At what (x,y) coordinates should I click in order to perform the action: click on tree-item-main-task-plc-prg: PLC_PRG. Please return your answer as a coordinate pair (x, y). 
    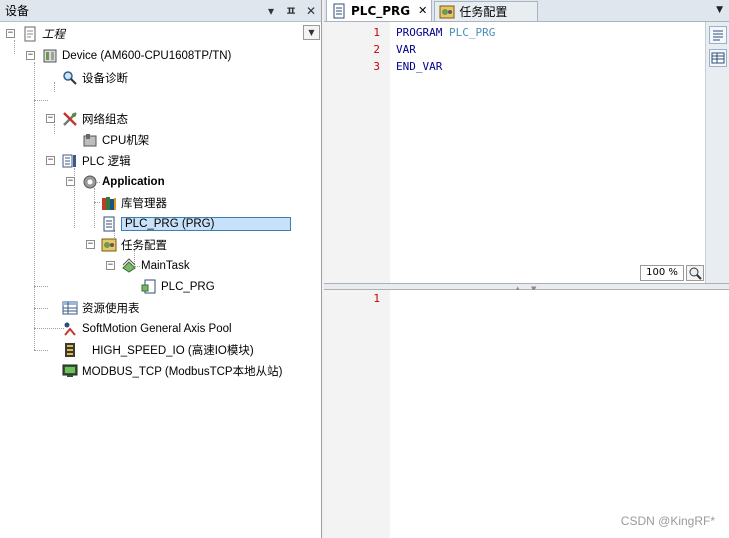
    Looking at the image, I should click on (178, 286).